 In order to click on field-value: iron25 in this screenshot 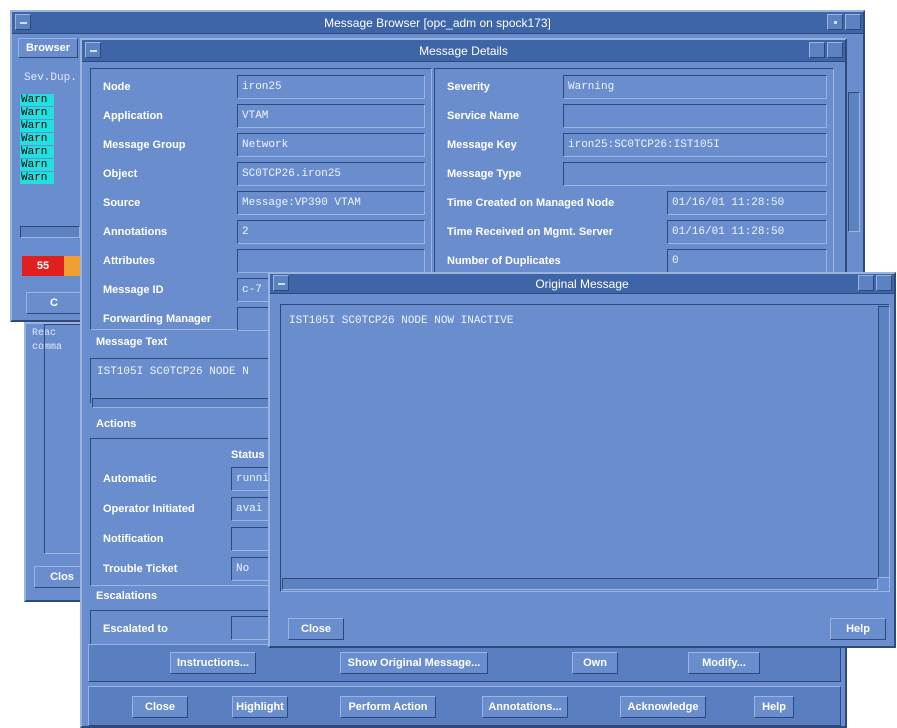, I will do `click(331, 87)`.